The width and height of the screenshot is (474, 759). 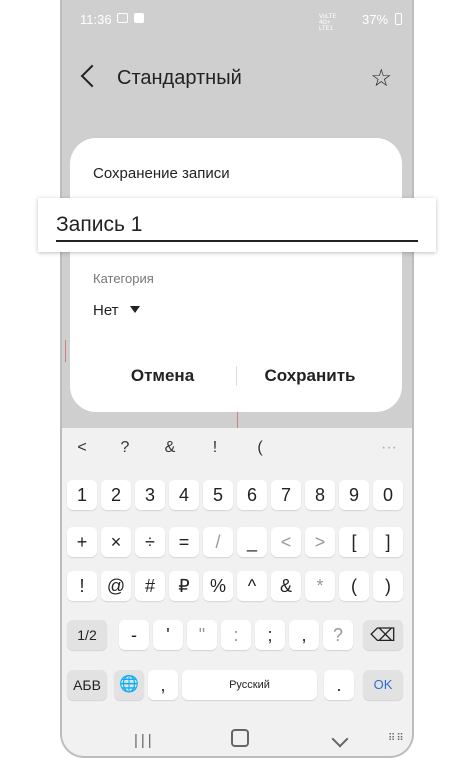 I want to click on key-apostrophe: ', so click(x=168, y=635).